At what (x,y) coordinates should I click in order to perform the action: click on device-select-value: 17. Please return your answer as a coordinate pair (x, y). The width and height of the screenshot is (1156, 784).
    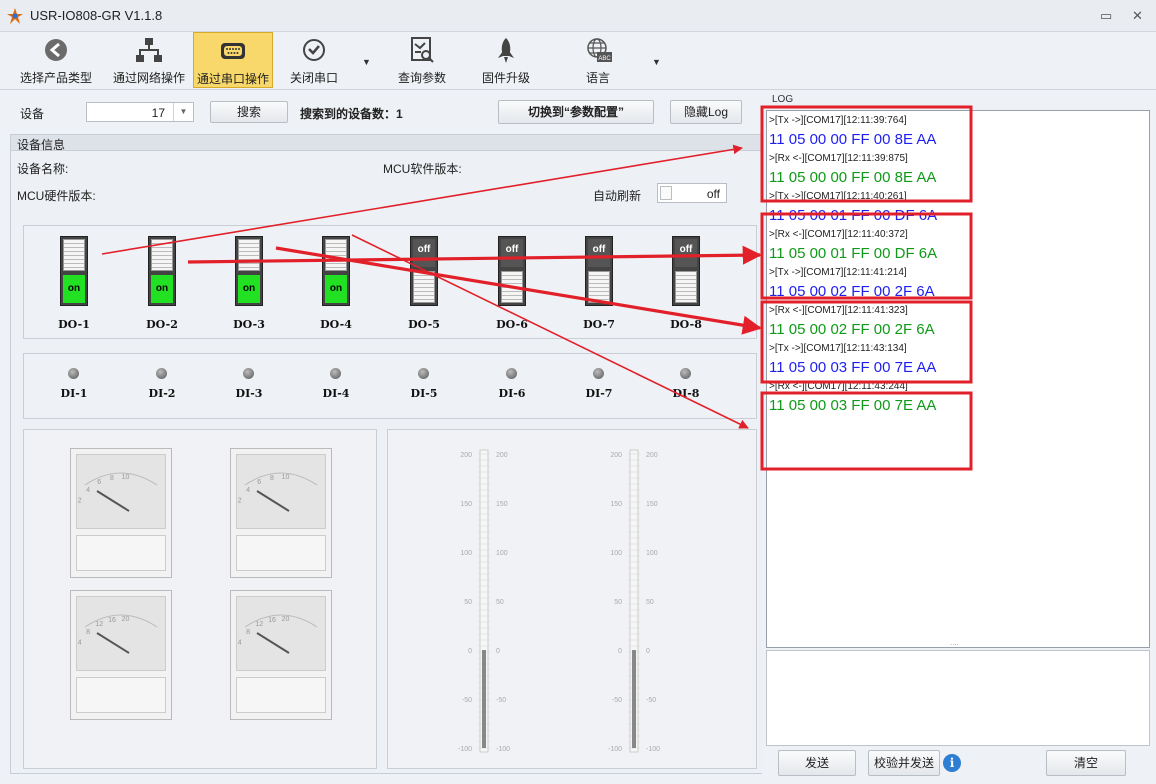
    Looking at the image, I should click on (158, 113).